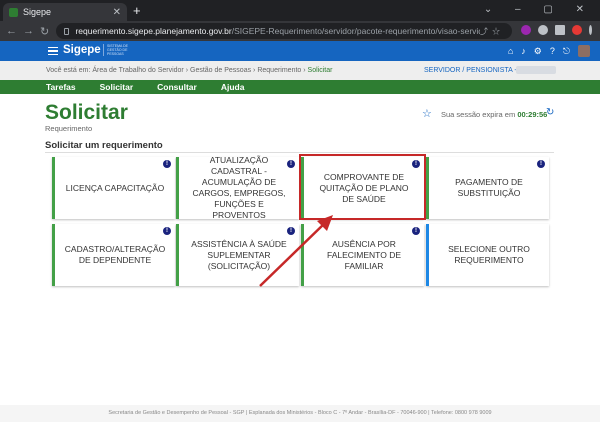 This screenshot has height=422, width=600. Describe the element at coordinates (13, 12) in the screenshot. I see `favicon-icon` at that location.